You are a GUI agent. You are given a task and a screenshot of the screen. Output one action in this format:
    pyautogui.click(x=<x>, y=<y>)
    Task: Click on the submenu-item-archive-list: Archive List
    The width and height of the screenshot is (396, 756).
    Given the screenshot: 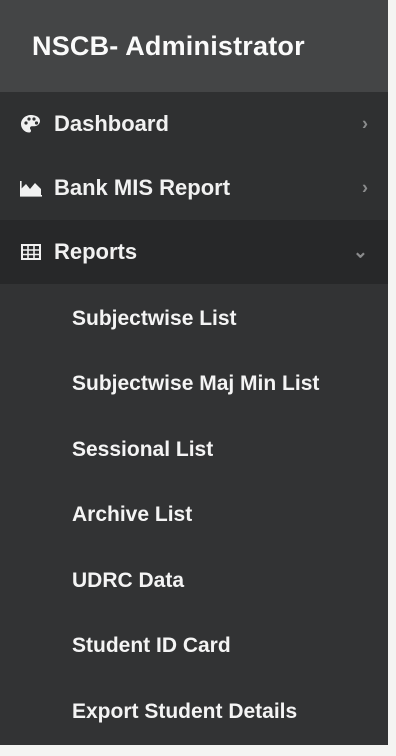 What is the action you would take?
    pyautogui.click(x=194, y=516)
    